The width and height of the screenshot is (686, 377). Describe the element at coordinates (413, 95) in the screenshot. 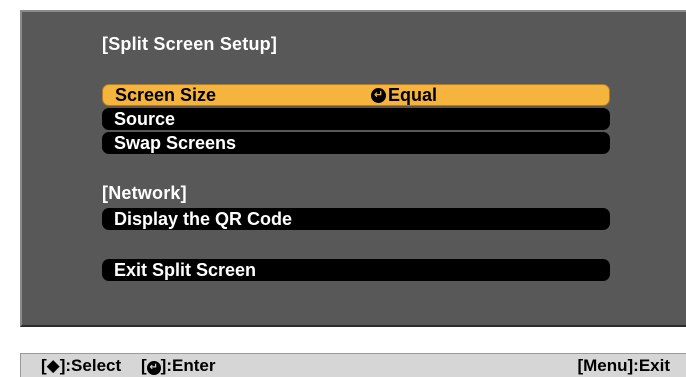

I see `screen-size-value-text: Equal` at that location.